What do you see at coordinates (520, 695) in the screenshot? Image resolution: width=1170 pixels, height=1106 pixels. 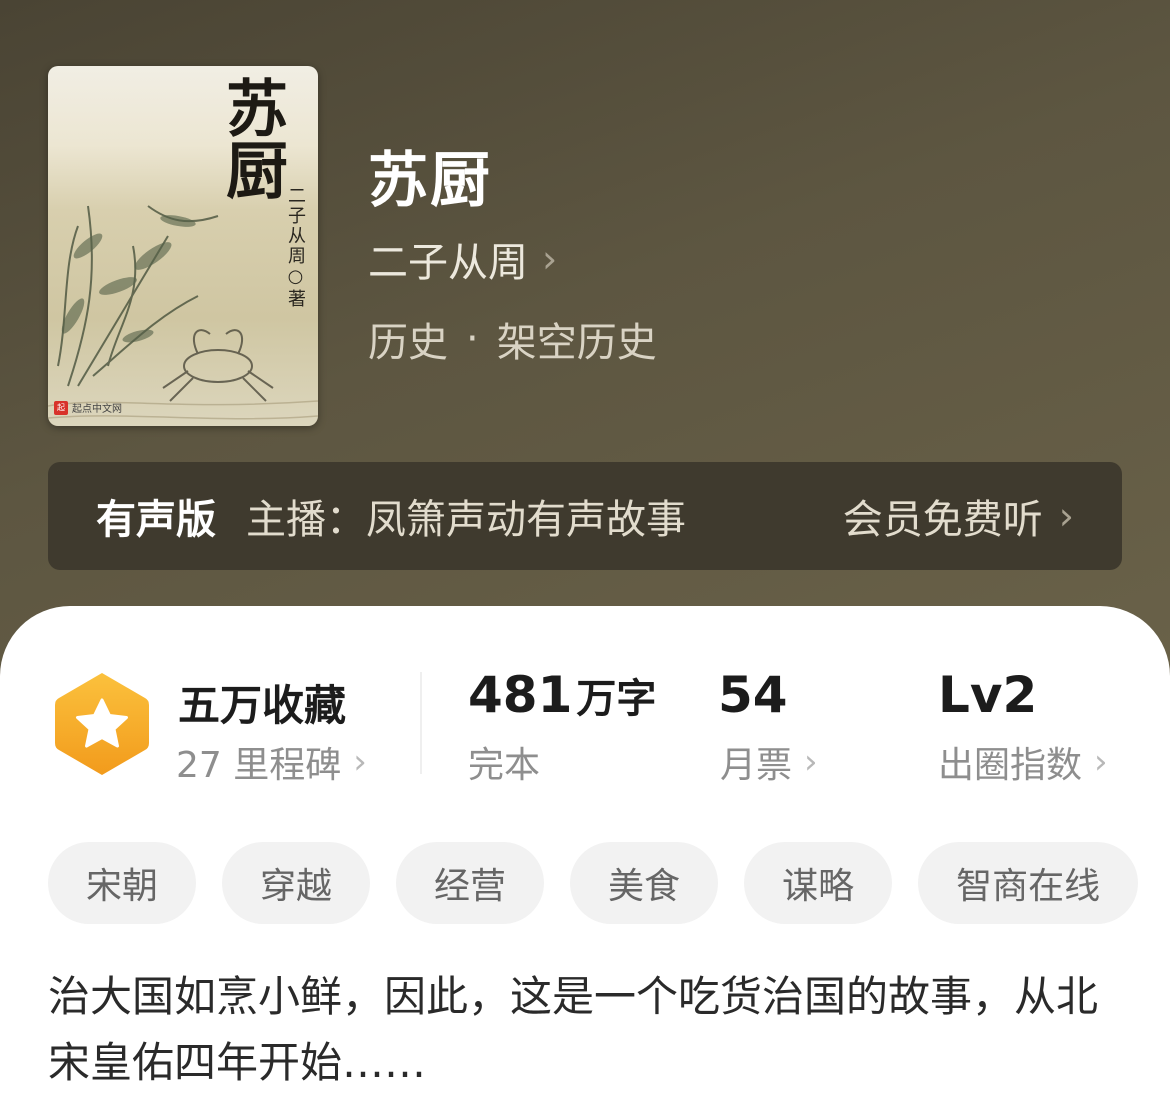 I see `word-count-number: 481` at bounding box center [520, 695].